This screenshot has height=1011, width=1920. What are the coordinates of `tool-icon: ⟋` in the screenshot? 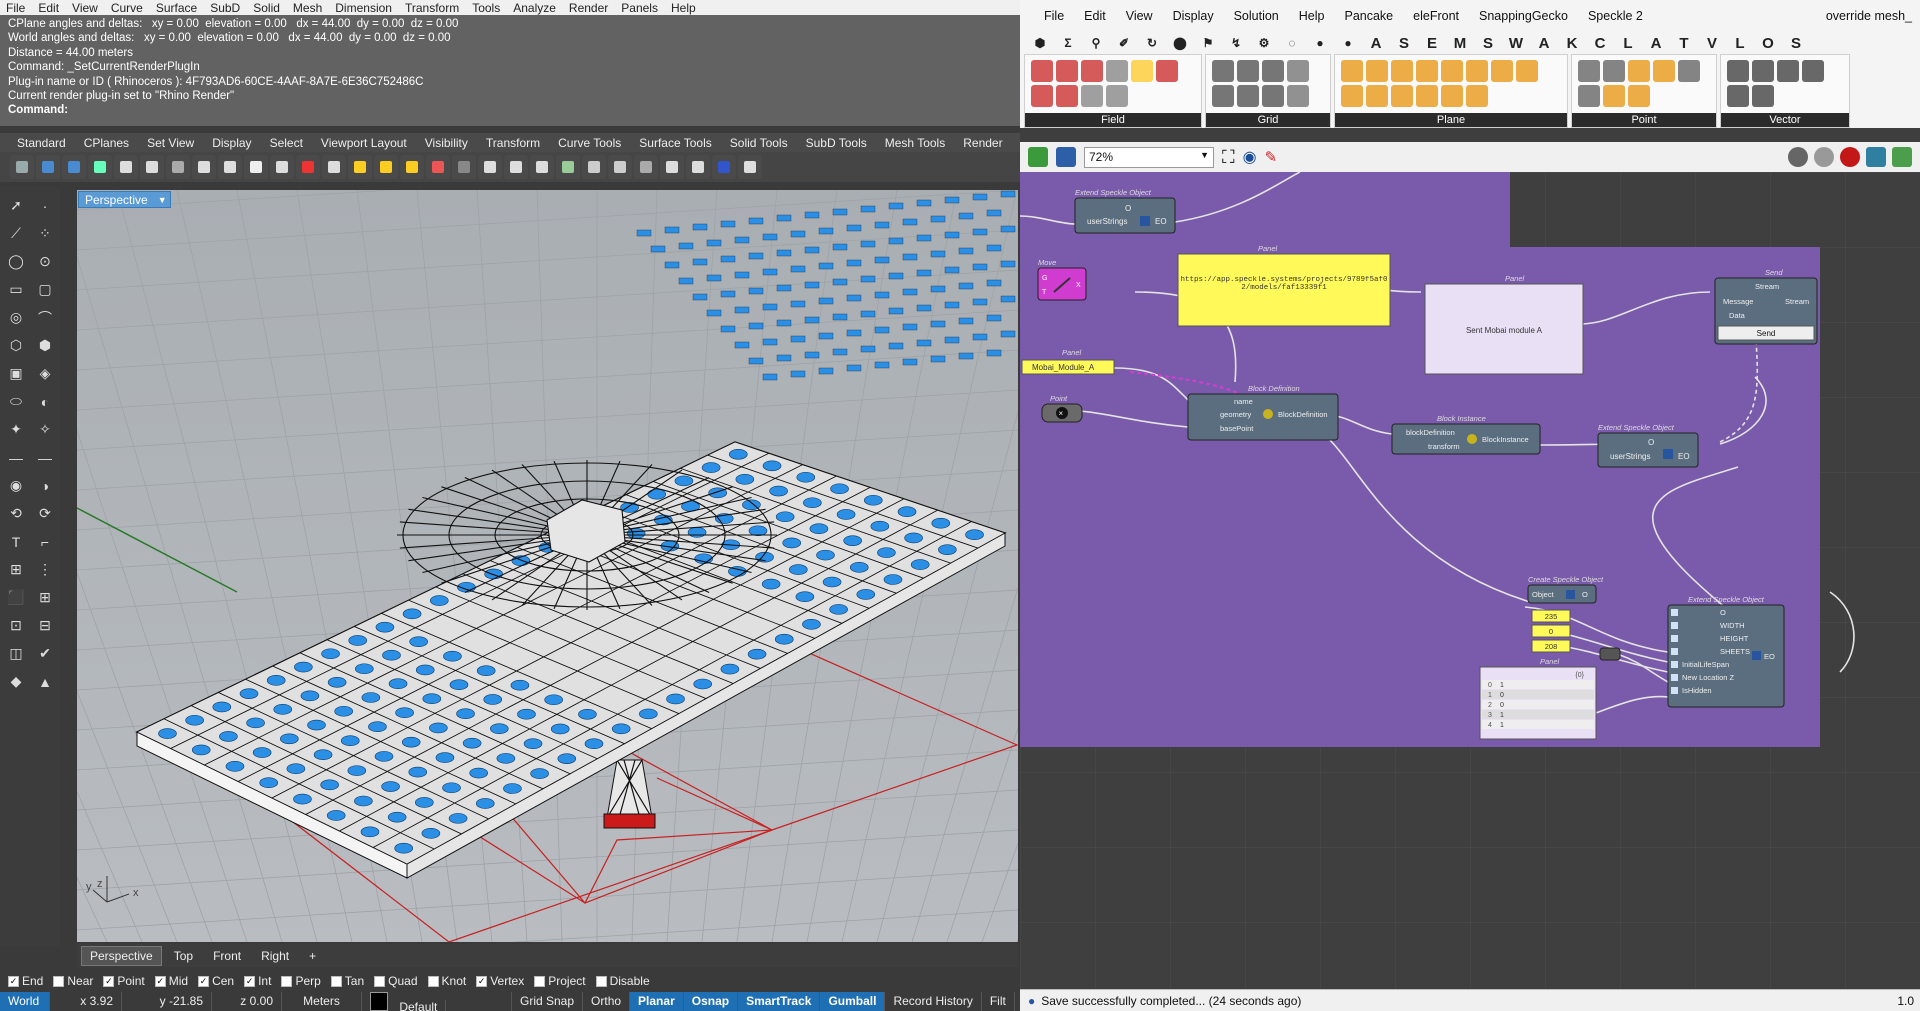 It's located at (16, 233).